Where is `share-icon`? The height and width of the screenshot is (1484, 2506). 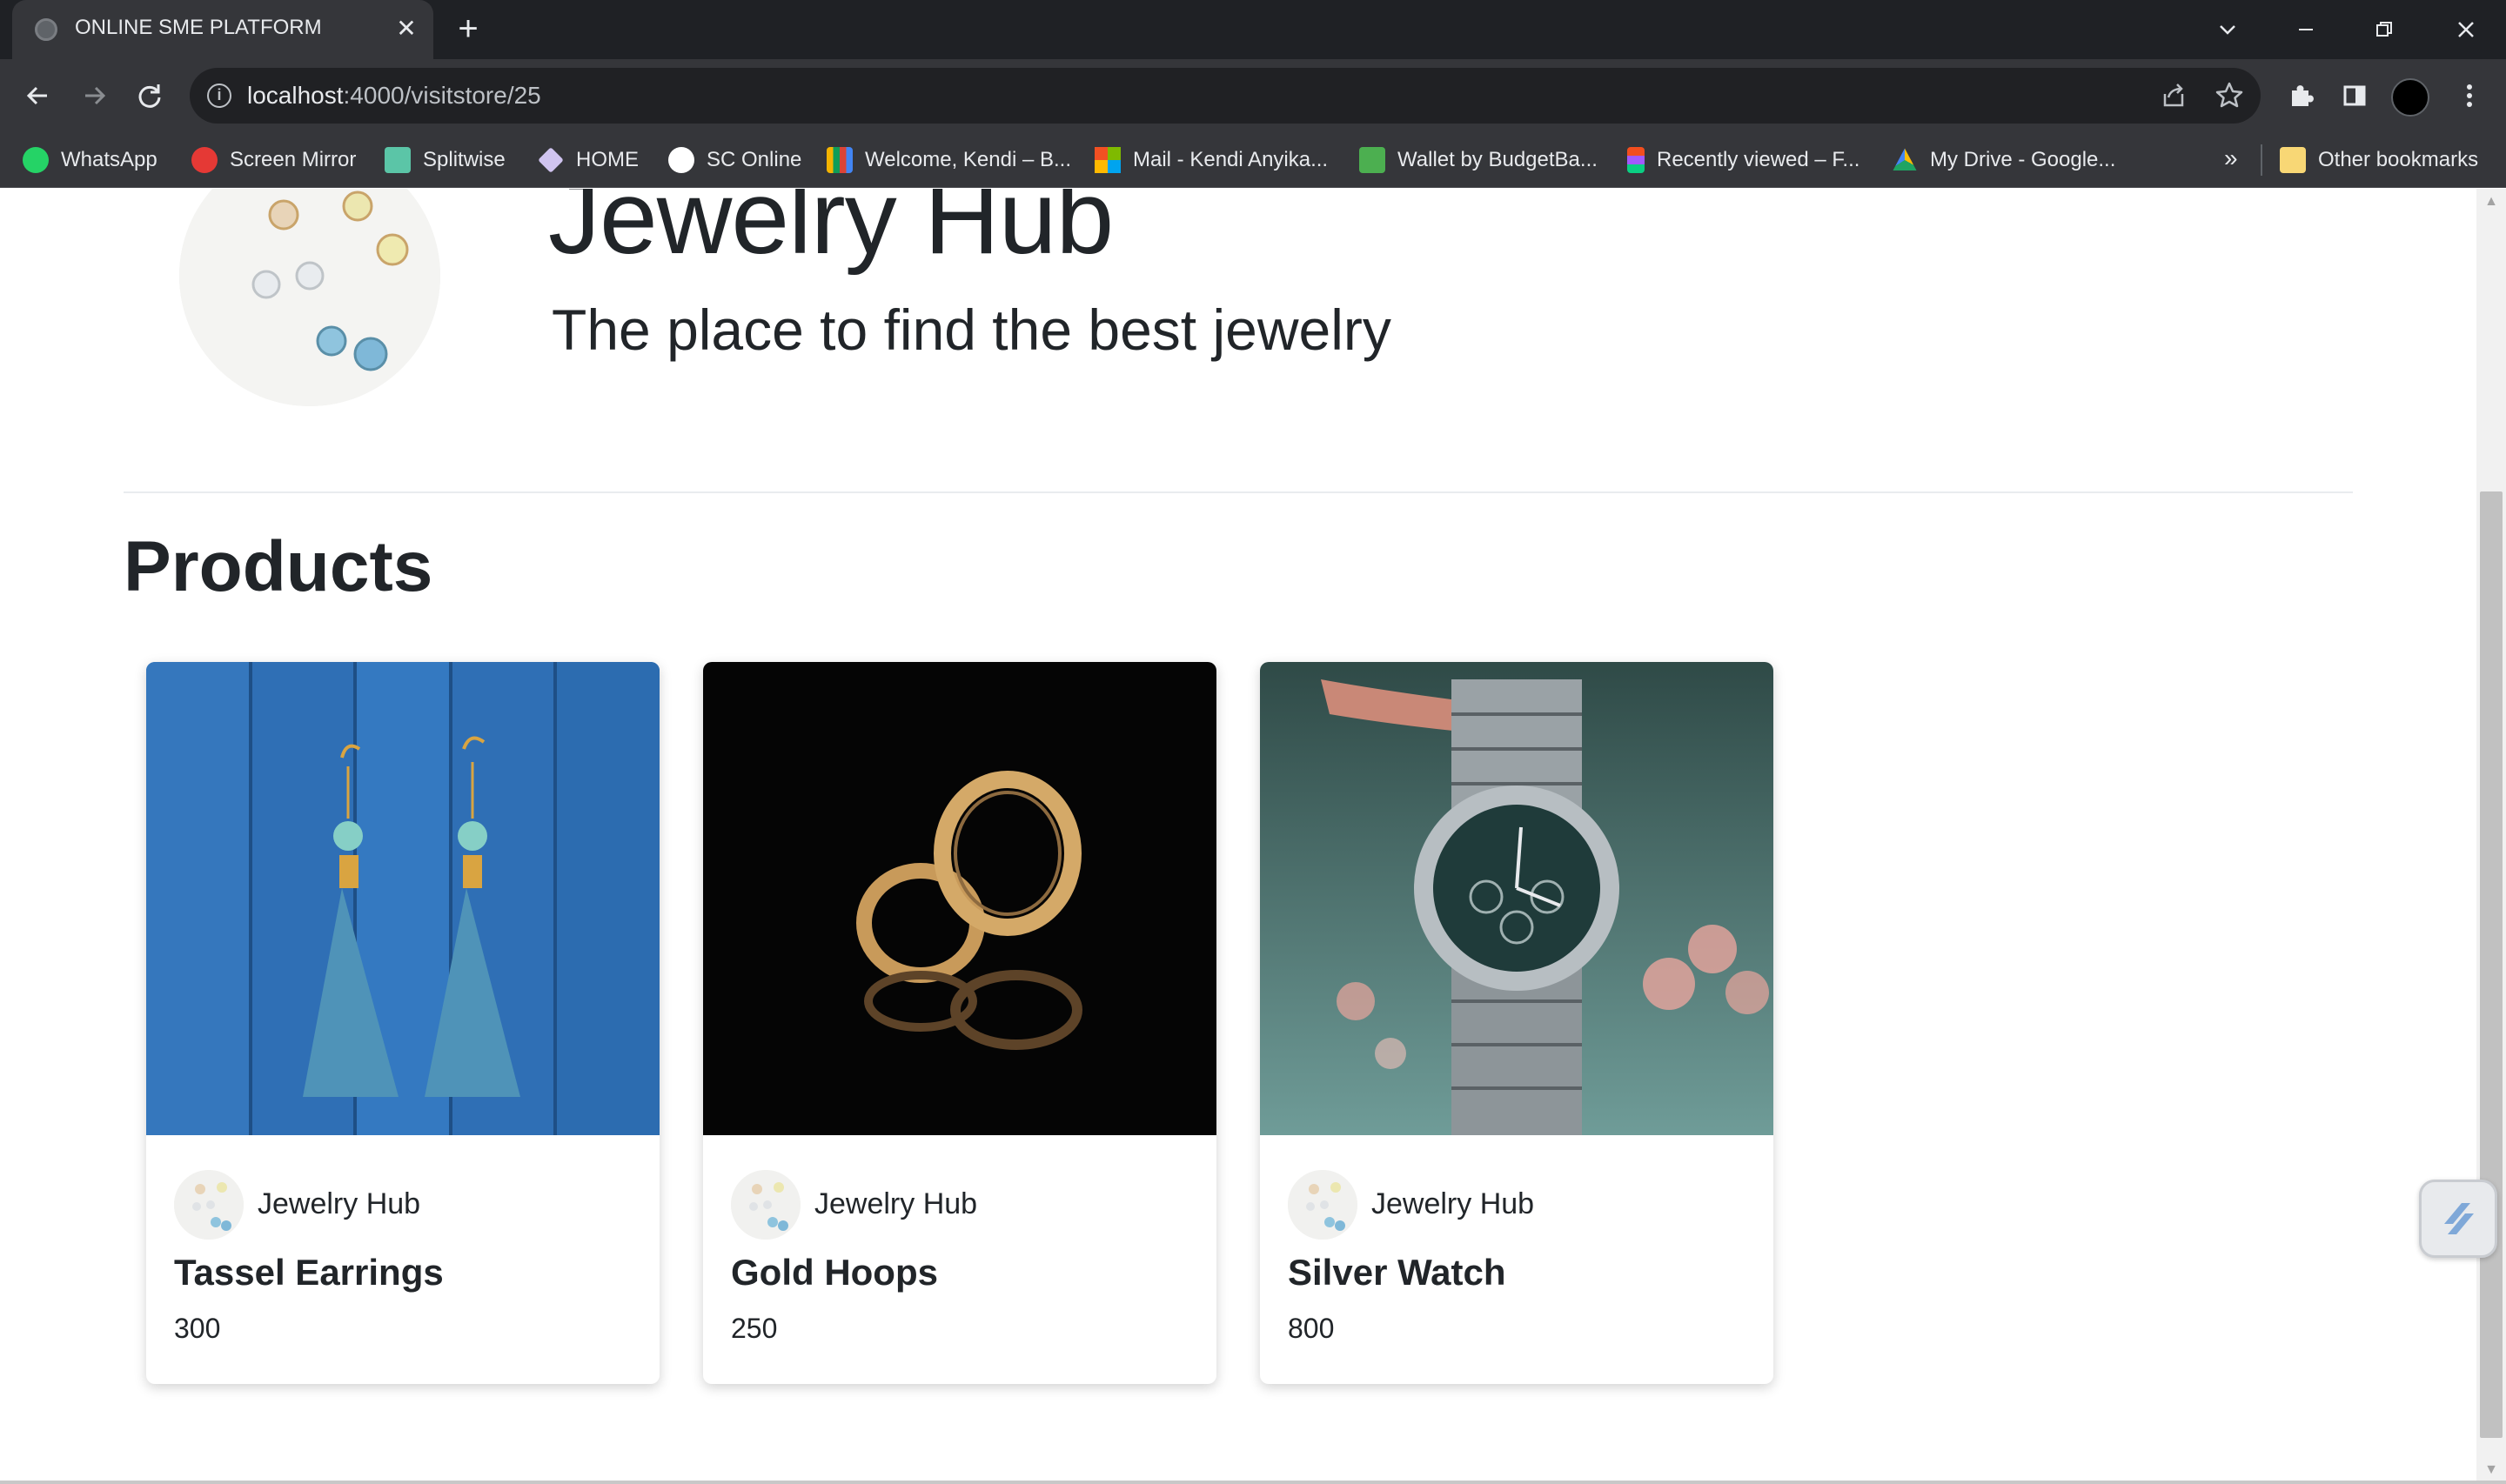
share-icon is located at coordinates (2173, 95).